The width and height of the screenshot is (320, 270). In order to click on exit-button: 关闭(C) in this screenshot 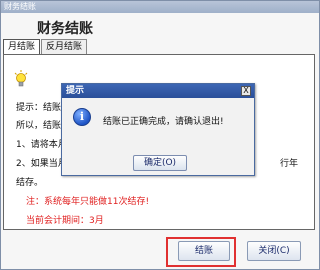, I will do `click(274, 251)`.